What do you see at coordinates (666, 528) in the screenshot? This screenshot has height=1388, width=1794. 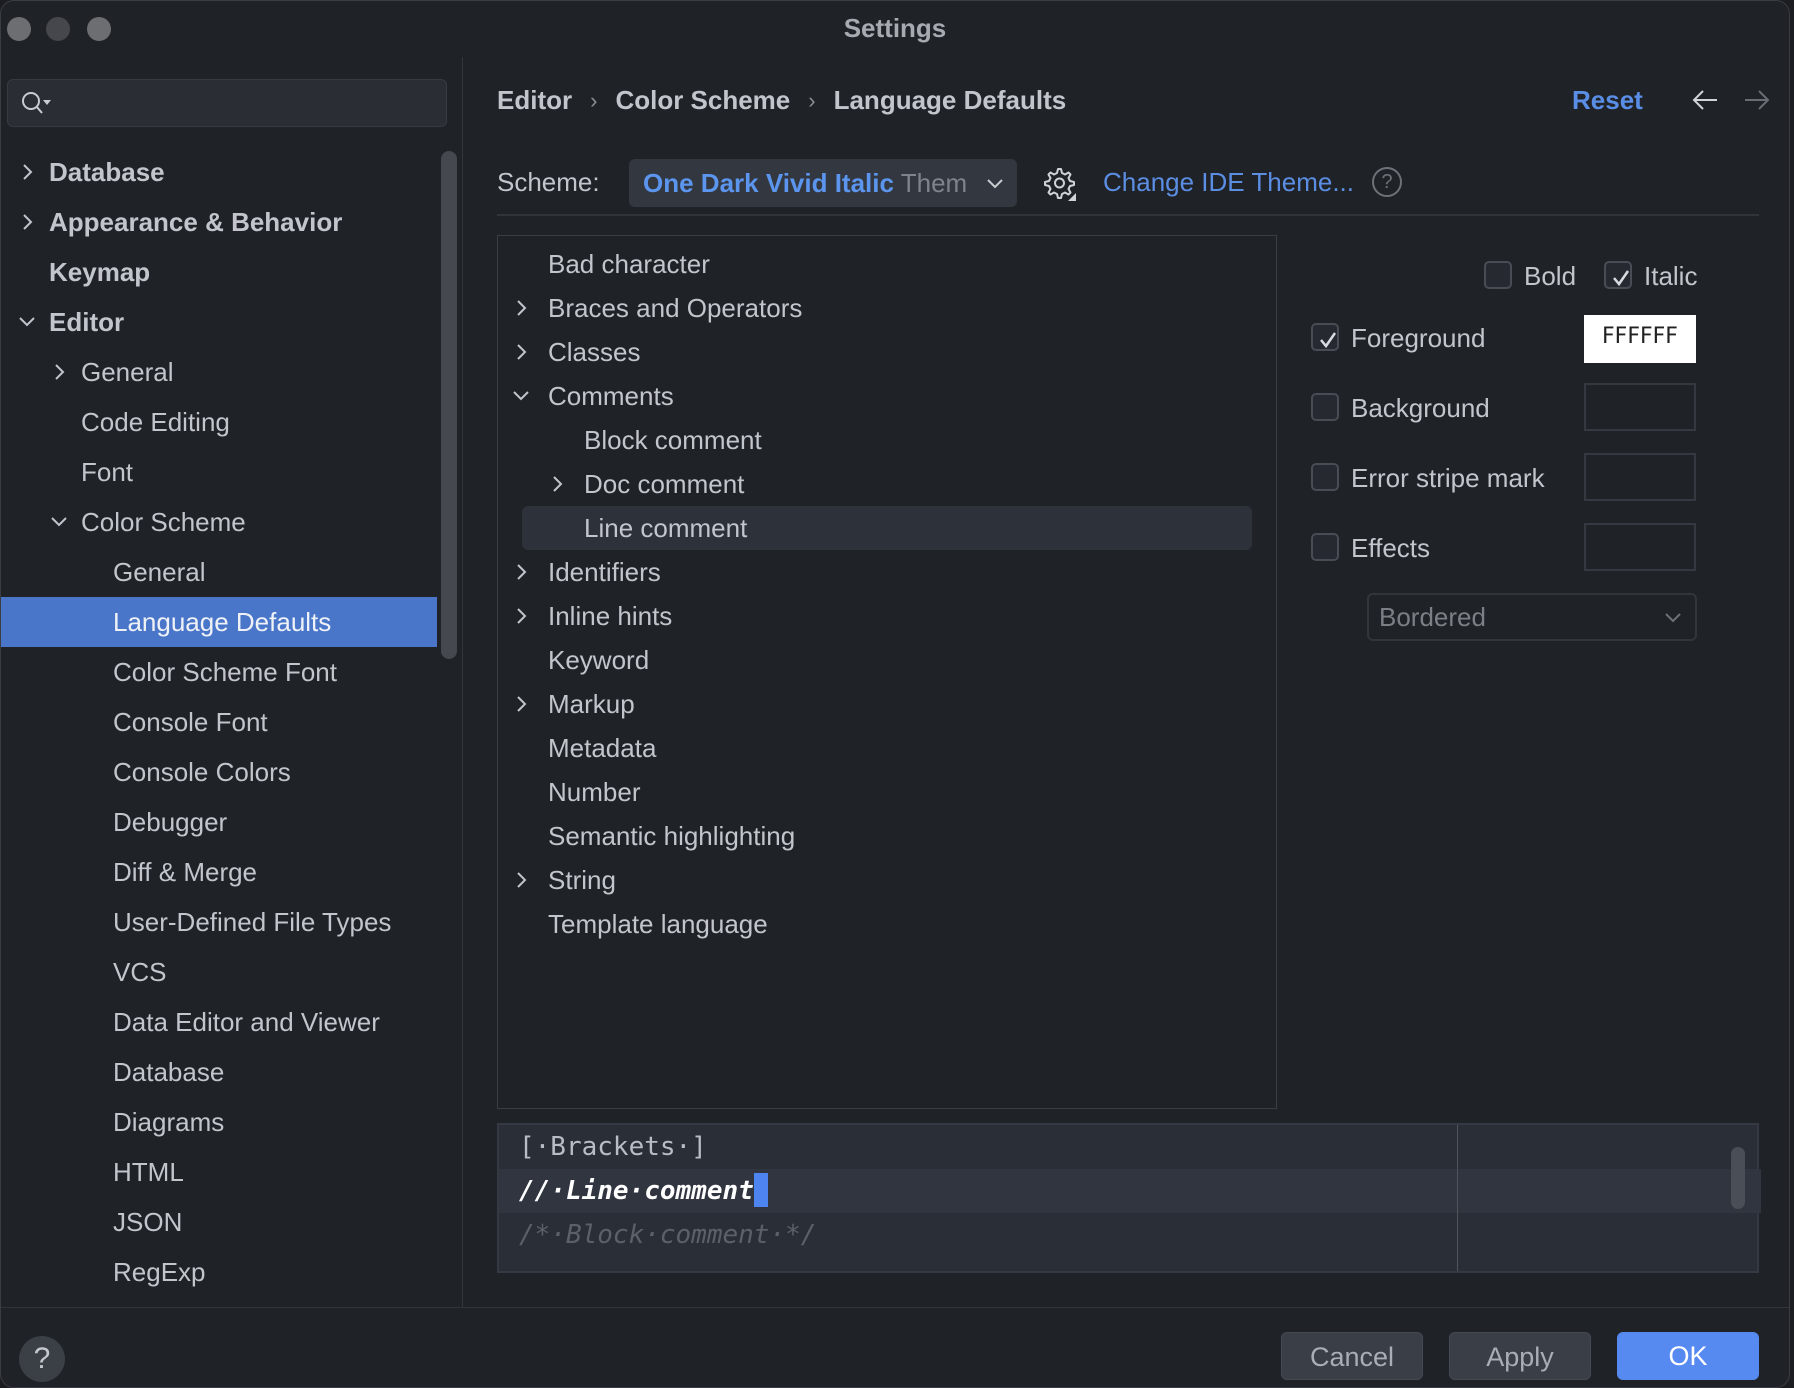 I see `attribute-item-label: Line comment` at bounding box center [666, 528].